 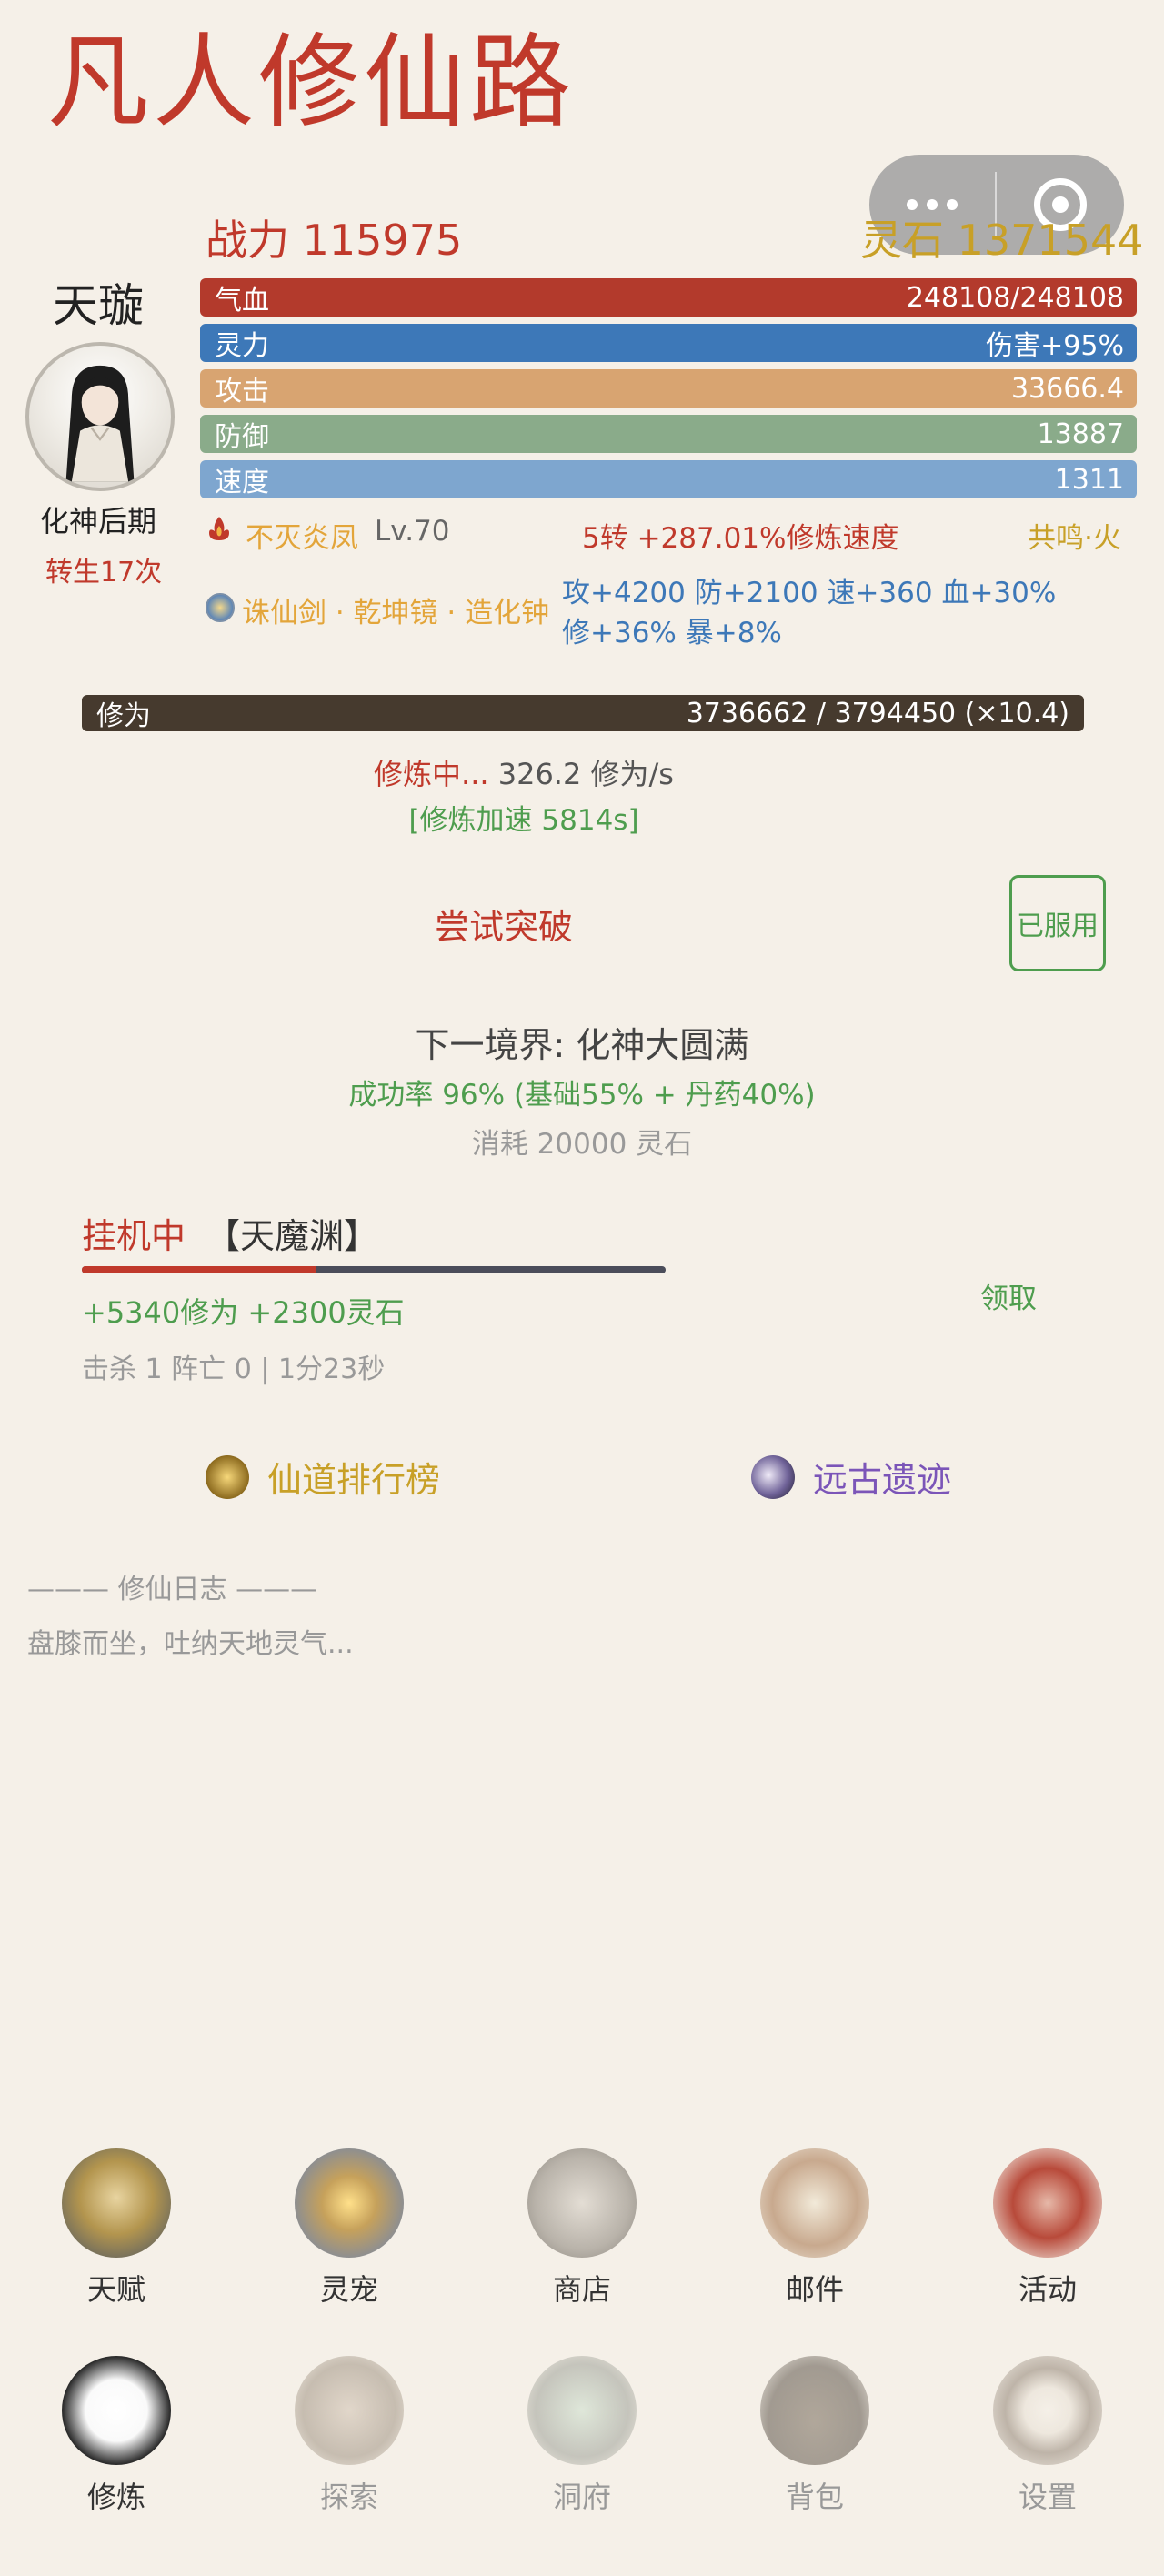 I want to click on nav-label: 灵宠, so click(x=349, y=2289).